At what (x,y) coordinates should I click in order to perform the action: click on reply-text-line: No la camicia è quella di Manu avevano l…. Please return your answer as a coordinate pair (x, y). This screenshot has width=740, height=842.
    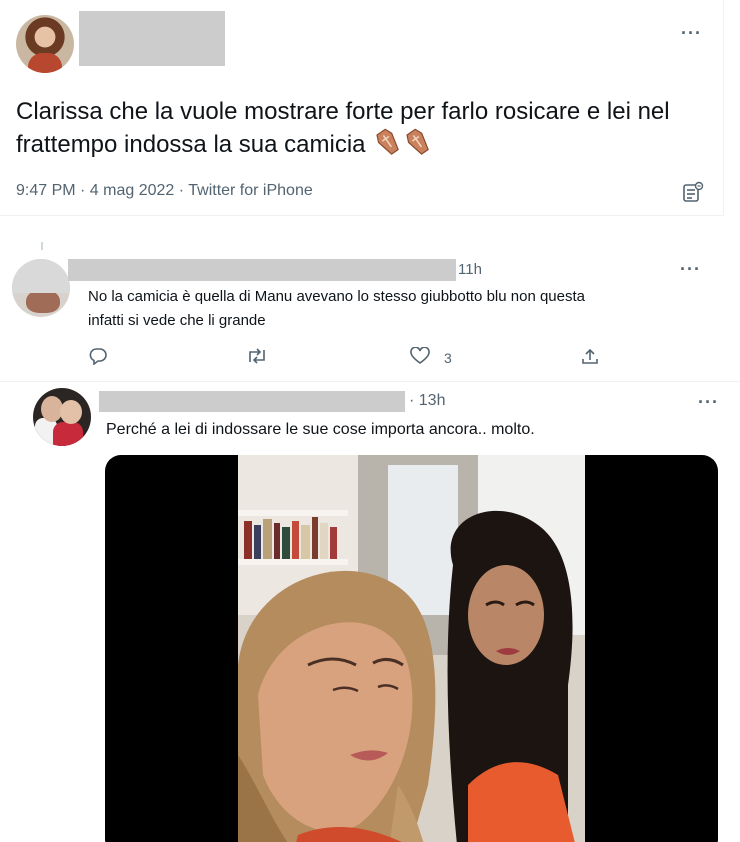
    Looking at the image, I should click on (336, 296).